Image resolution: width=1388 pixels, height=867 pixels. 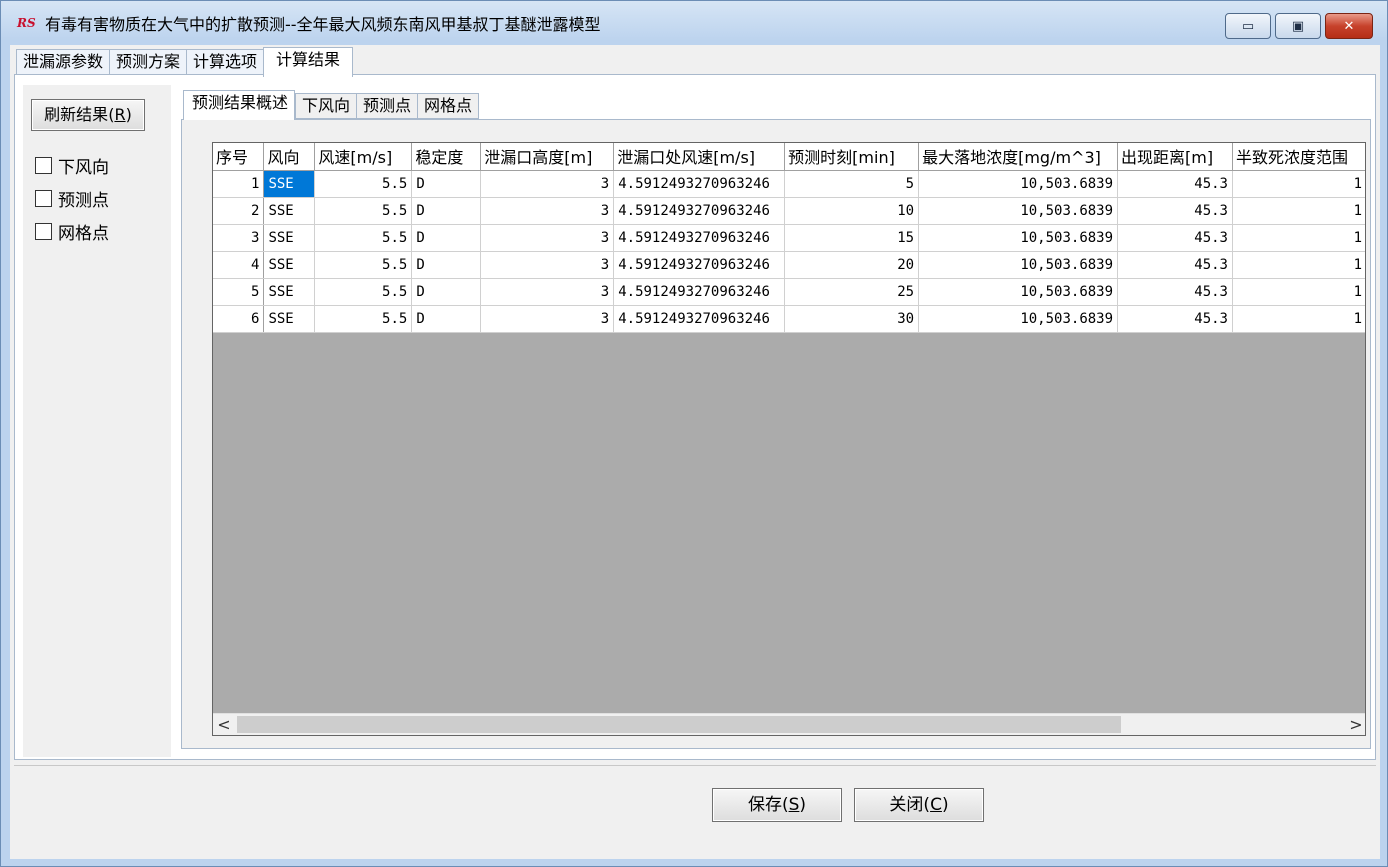 What do you see at coordinates (326, 106) in the screenshot?
I see `tab-downwind: 下风向` at bounding box center [326, 106].